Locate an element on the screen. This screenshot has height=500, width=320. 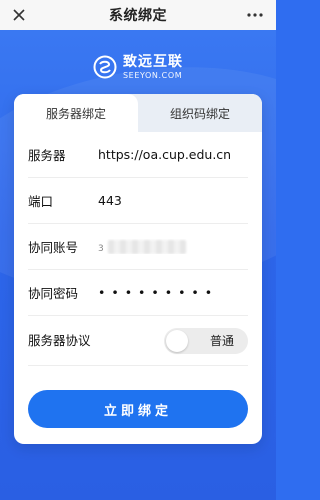
port-input: 443 is located at coordinates (173, 200).